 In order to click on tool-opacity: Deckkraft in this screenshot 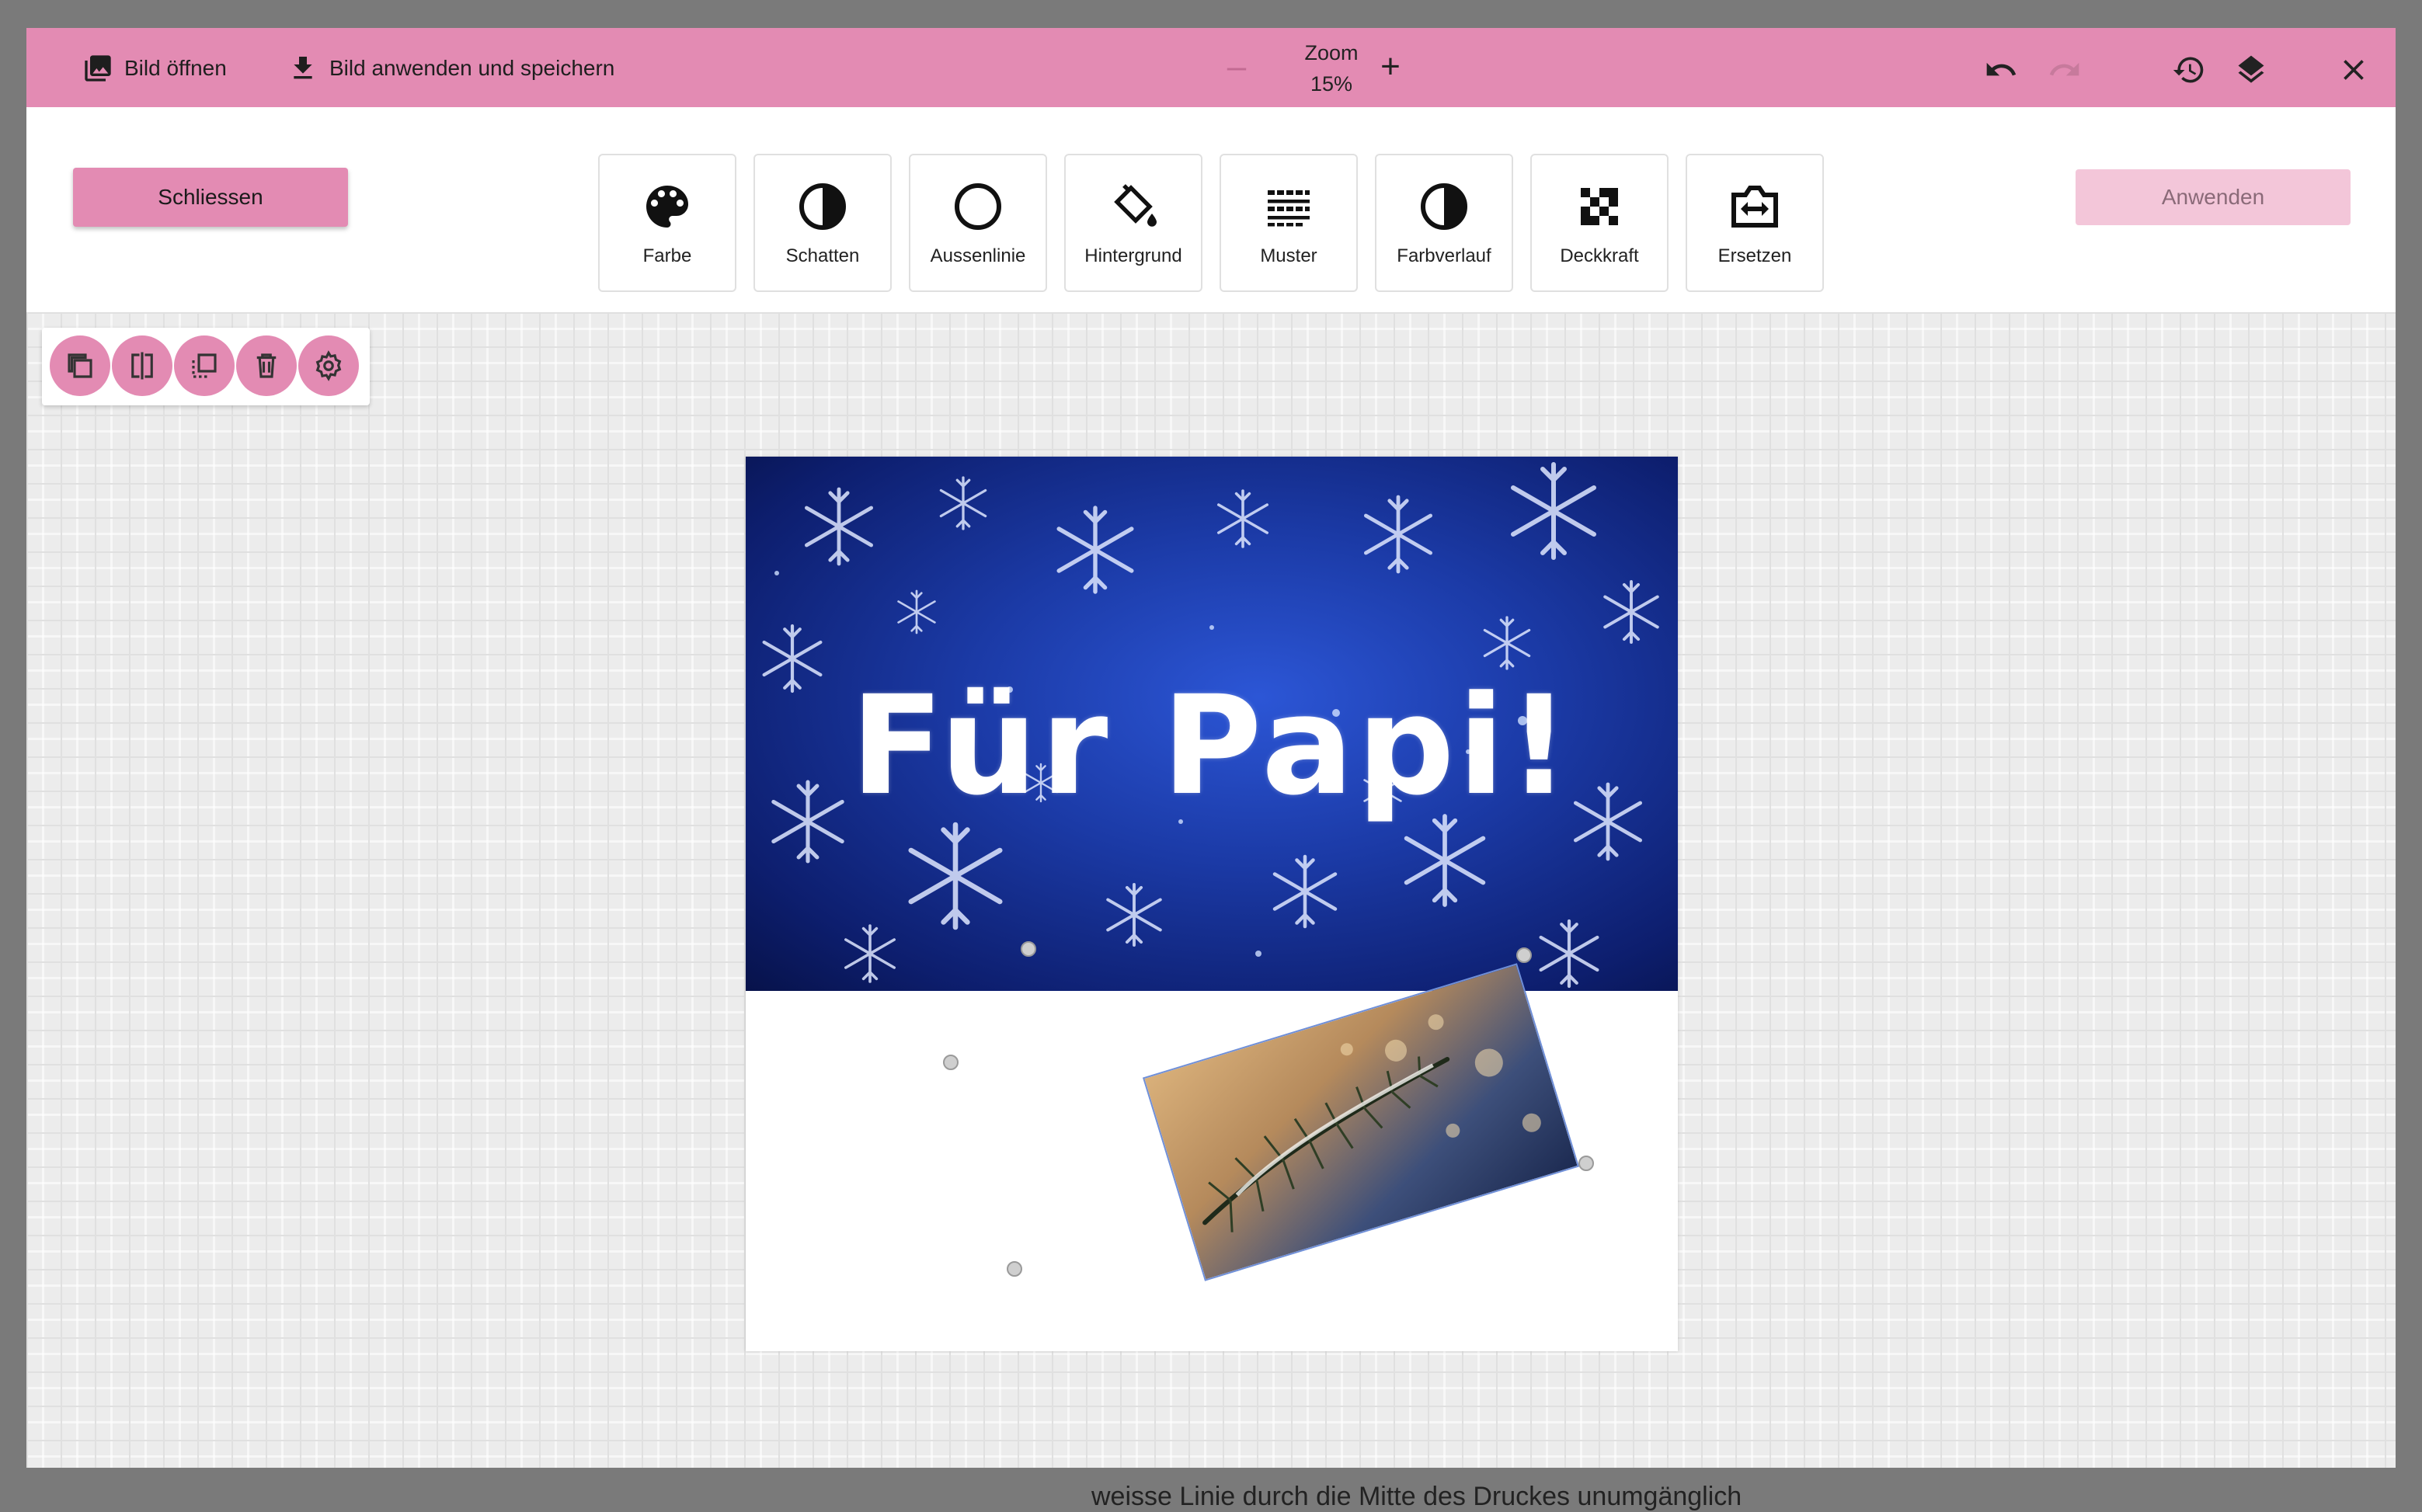, I will do `click(1599, 223)`.